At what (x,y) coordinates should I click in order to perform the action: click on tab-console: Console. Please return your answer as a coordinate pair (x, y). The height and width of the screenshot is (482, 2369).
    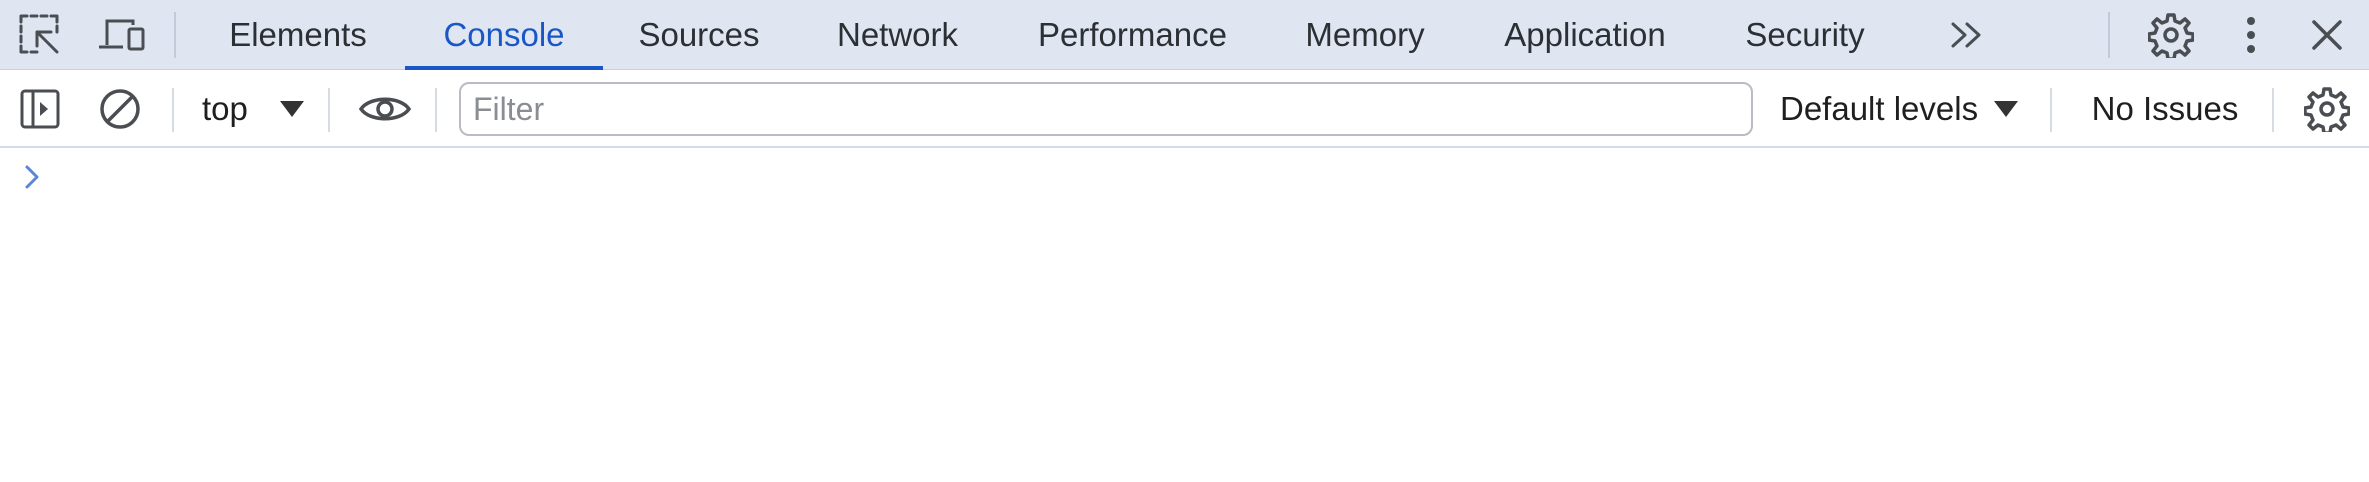
    Looking at the image, I should click on (504, 35).